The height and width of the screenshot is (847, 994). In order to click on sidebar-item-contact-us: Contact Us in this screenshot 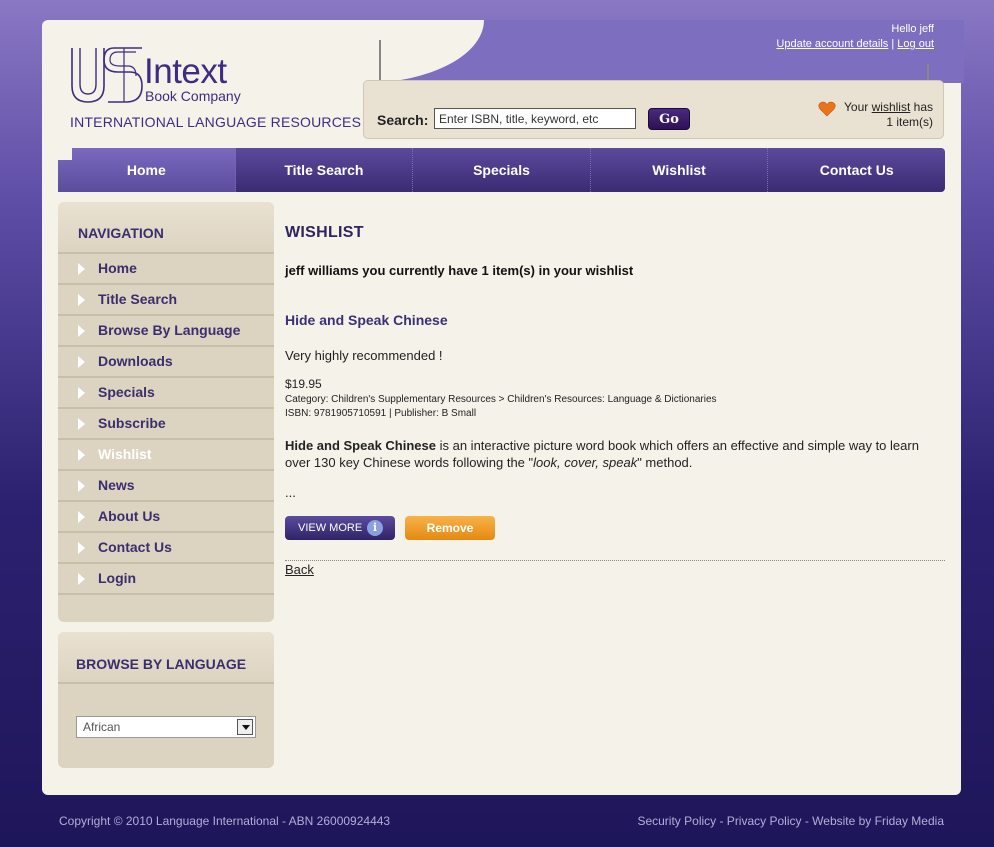, I will do `click(166, 548)`.